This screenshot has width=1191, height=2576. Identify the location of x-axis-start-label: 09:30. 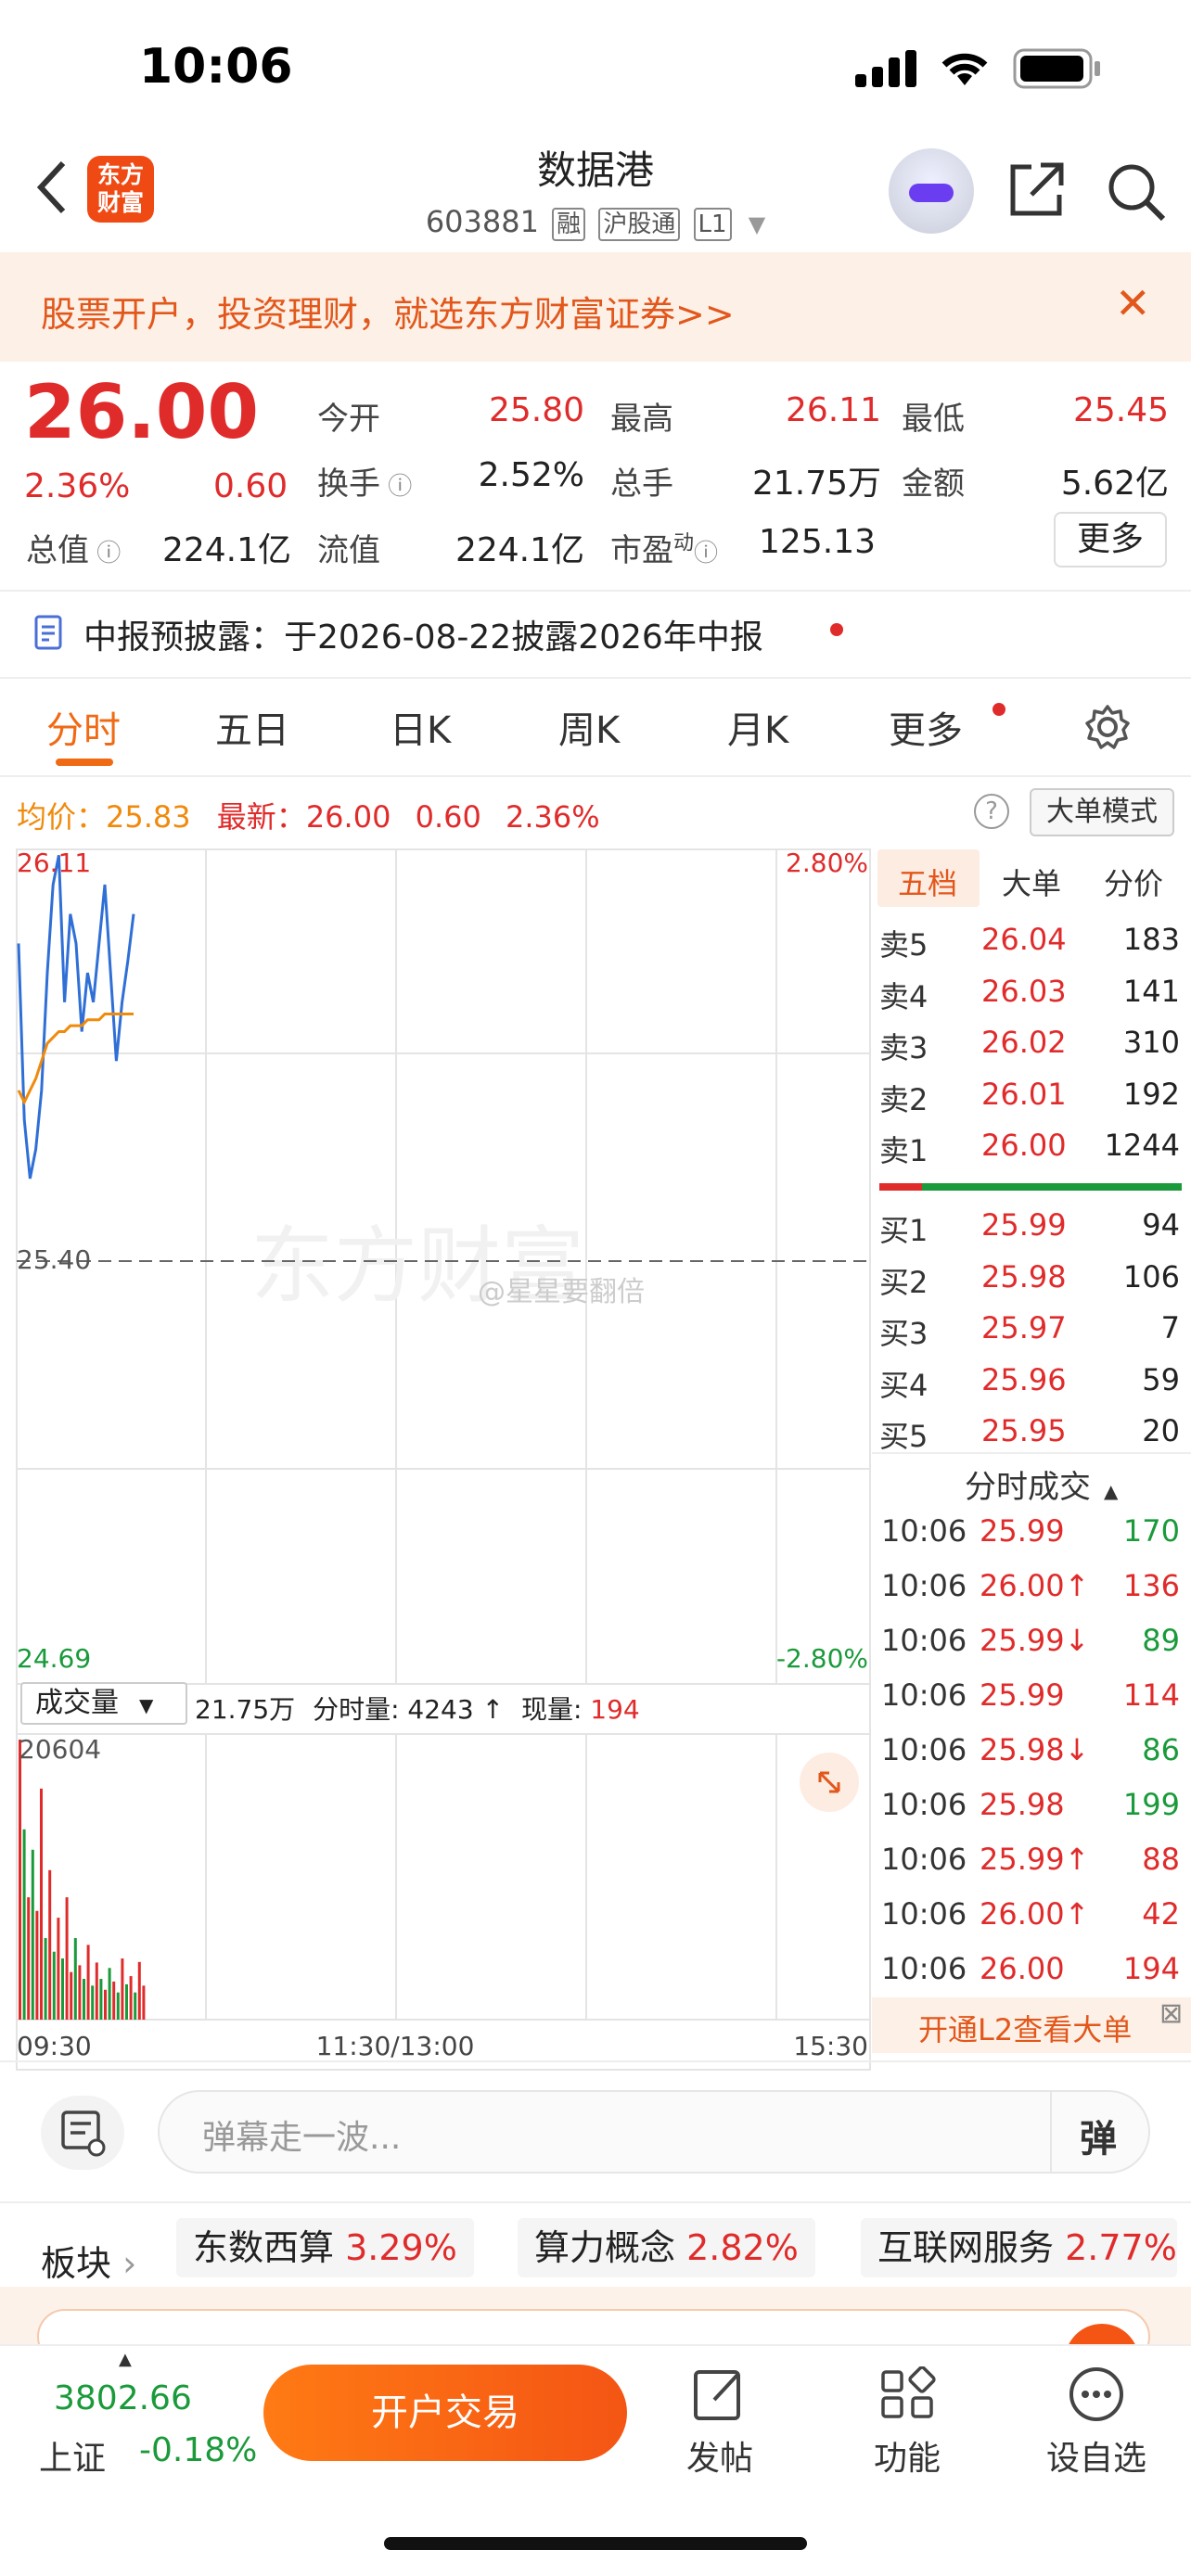
(54, 2046).